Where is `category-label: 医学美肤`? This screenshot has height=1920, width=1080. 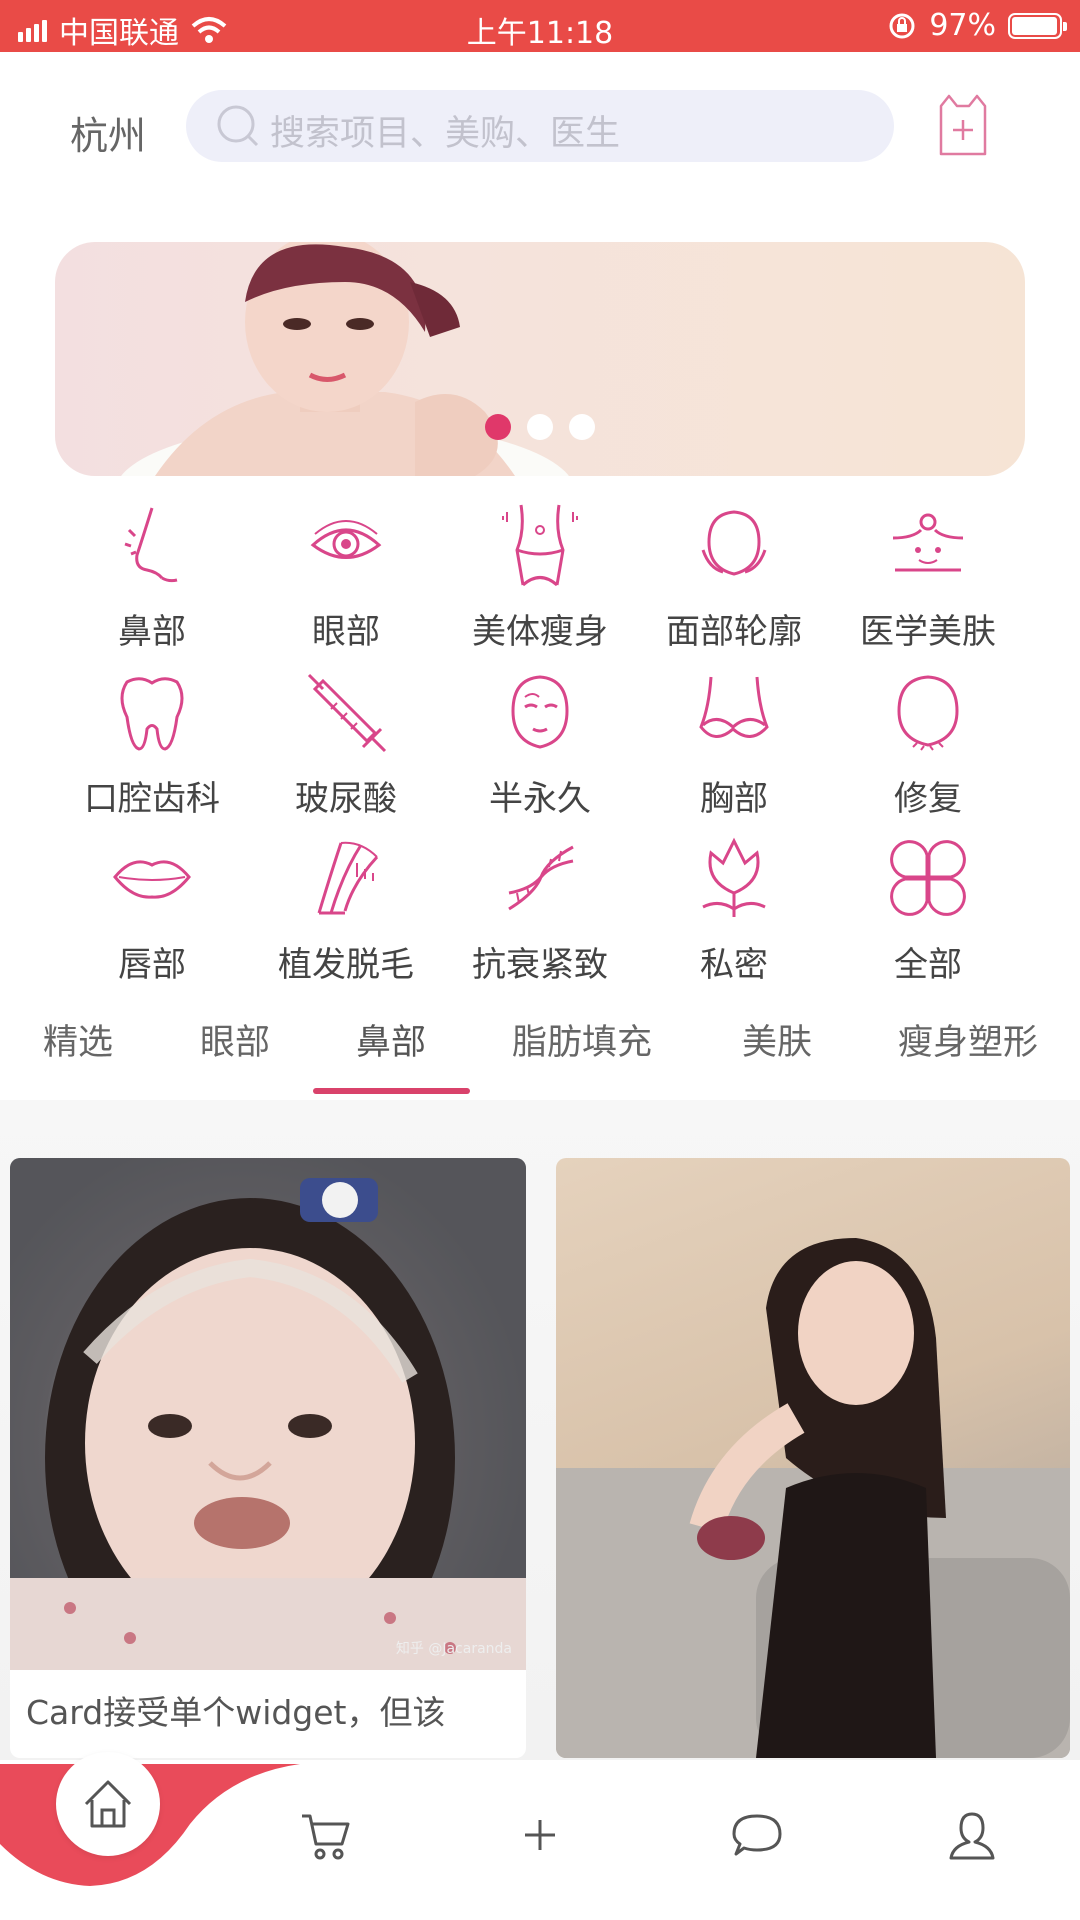 category-label: 医学美肤 is located at coordinates (928, 632).